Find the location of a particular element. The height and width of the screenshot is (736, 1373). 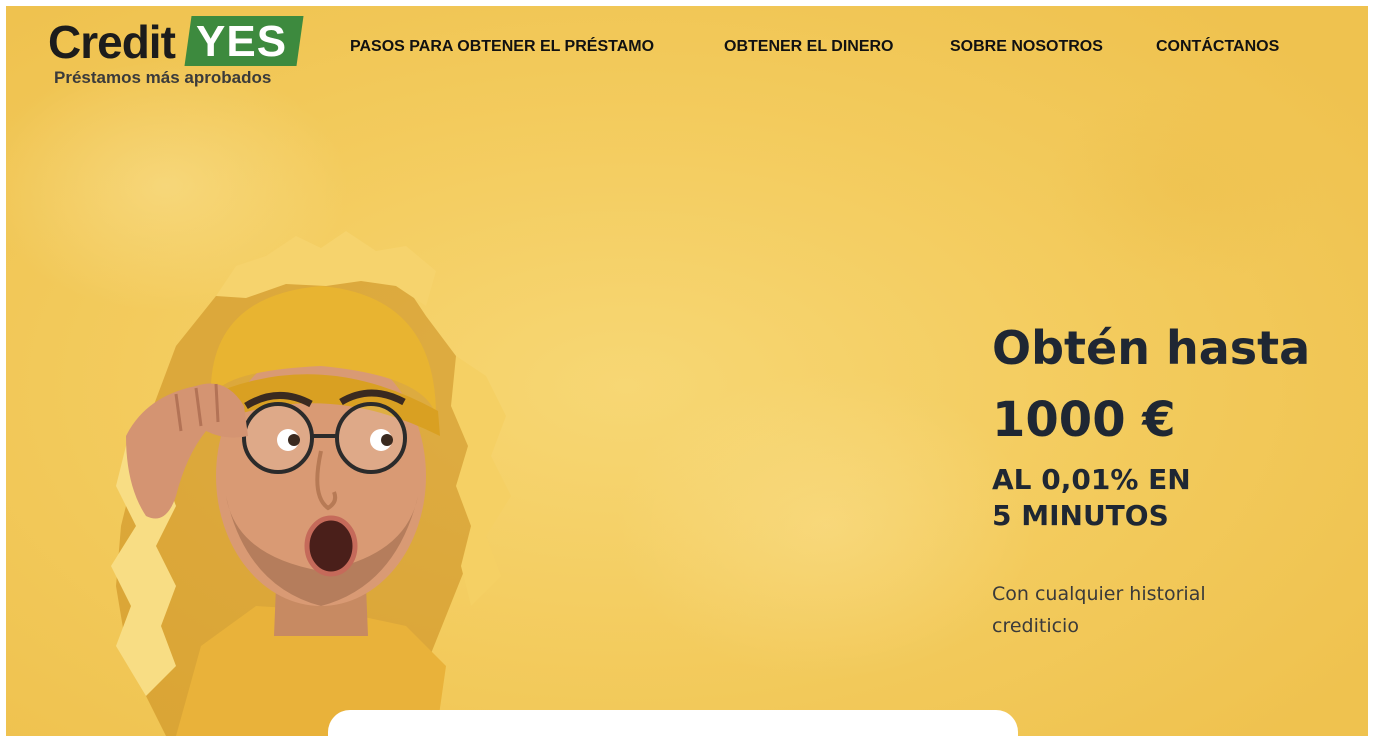

nav-item-contactanos: CONTÁCTANOS is located at coordinates (1217, 47).